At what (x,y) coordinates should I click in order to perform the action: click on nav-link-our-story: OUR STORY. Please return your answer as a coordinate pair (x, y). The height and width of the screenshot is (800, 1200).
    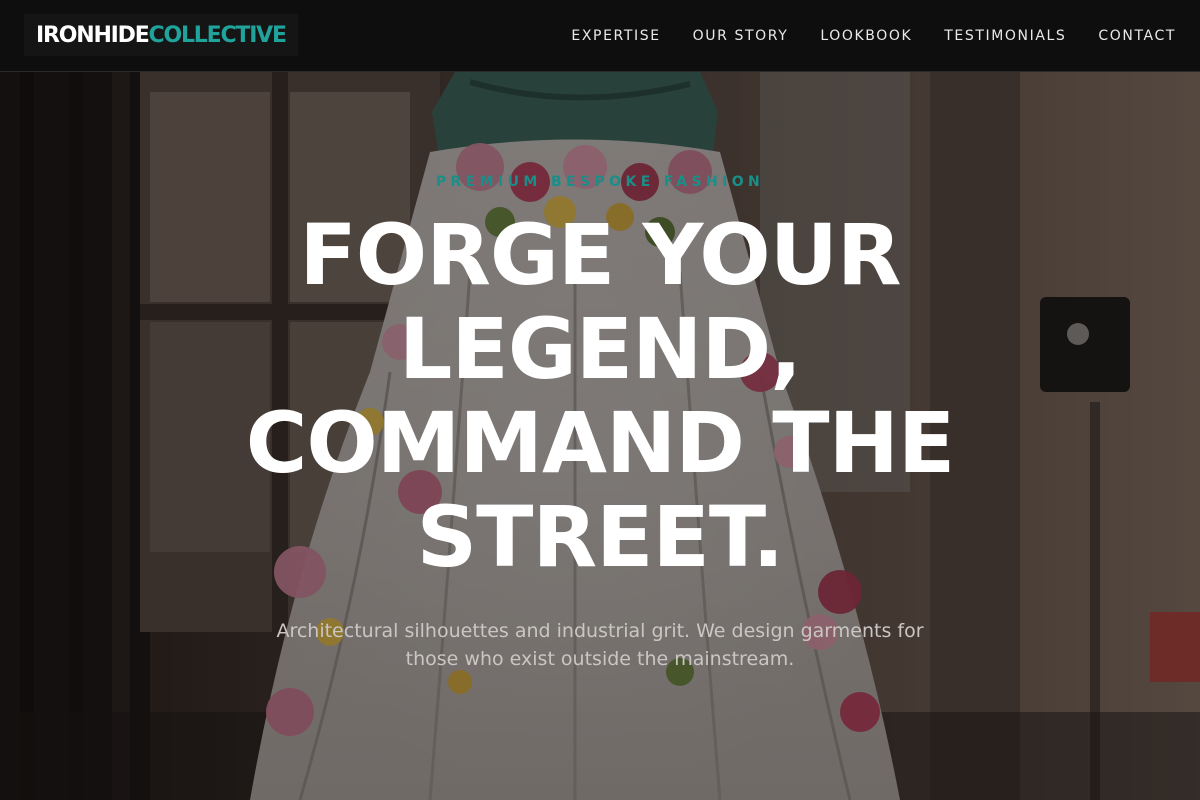
    Looking at the image, I should click on (741, 36).